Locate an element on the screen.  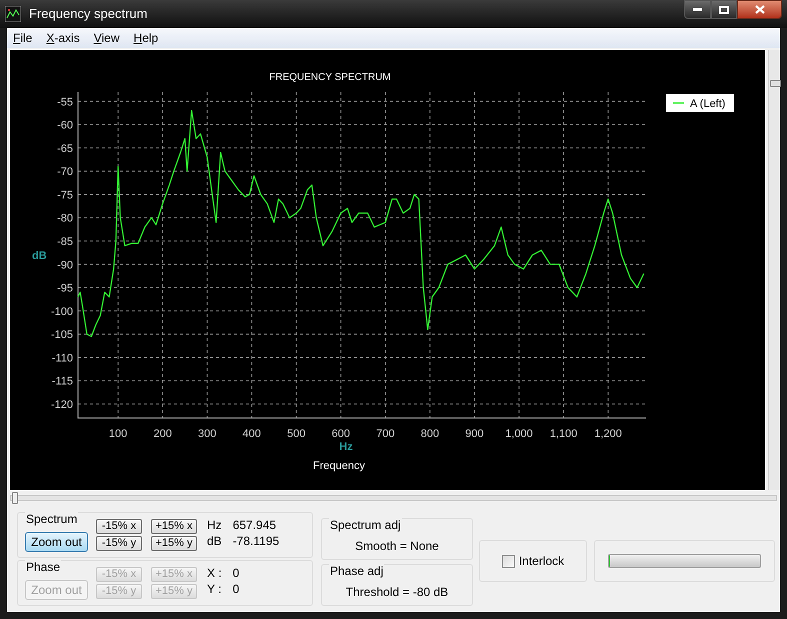
y-tick-label: -55 is located at coordinates (65, 102).